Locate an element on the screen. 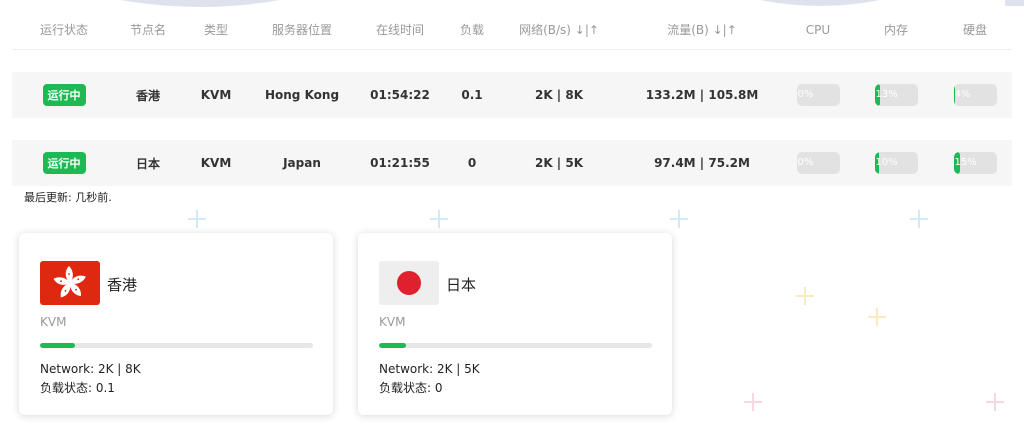  traffic-cell: 133.2M | 105.8M is located at coordinates (702, 95).